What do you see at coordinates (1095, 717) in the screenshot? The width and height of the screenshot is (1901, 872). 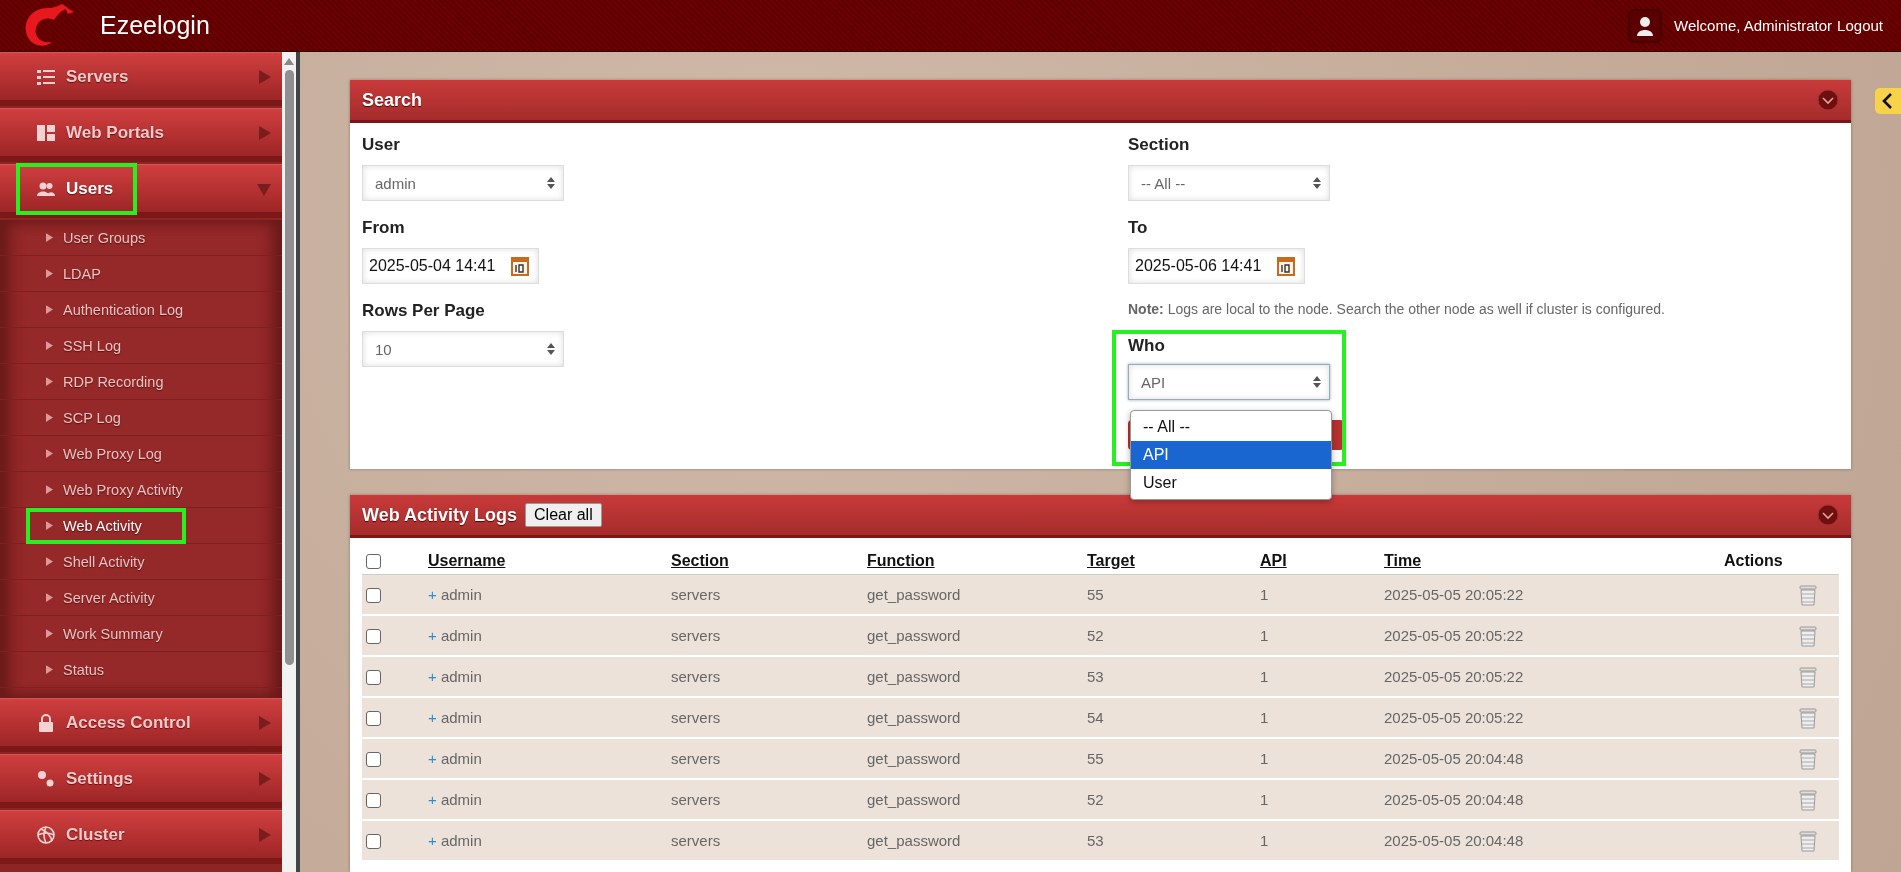 I see `table-cell: 54` at bounding box center [1095, 717].